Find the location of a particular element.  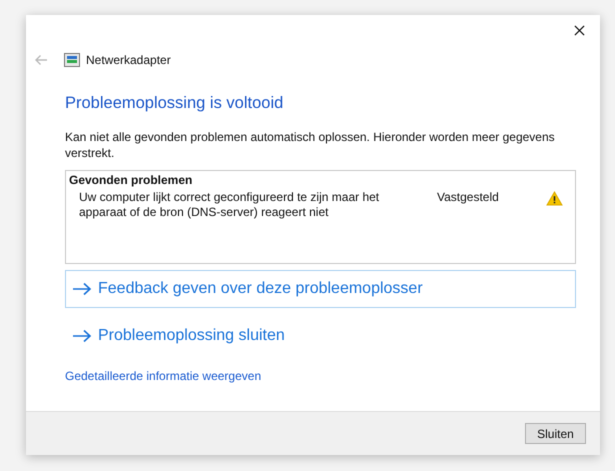

message-text: Kan niet alle gevonden problemen automatisch oplossen. Hieronder worden meer gegevens verstrekt. is located at coordinates (310, 145).